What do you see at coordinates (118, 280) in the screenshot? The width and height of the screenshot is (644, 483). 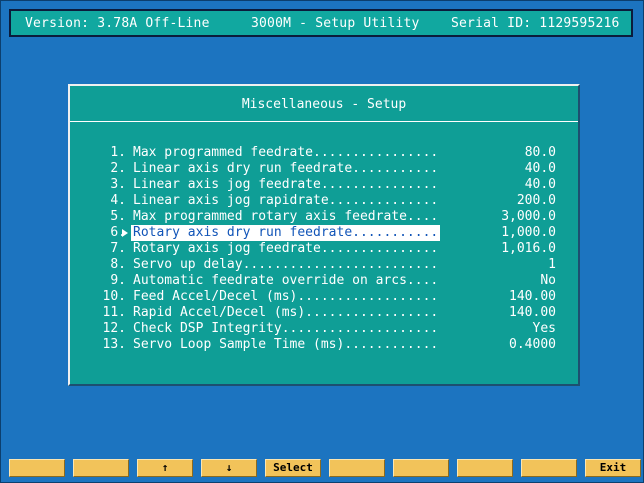 I see `setting-number: 9.` at bounding box center [118, 280].